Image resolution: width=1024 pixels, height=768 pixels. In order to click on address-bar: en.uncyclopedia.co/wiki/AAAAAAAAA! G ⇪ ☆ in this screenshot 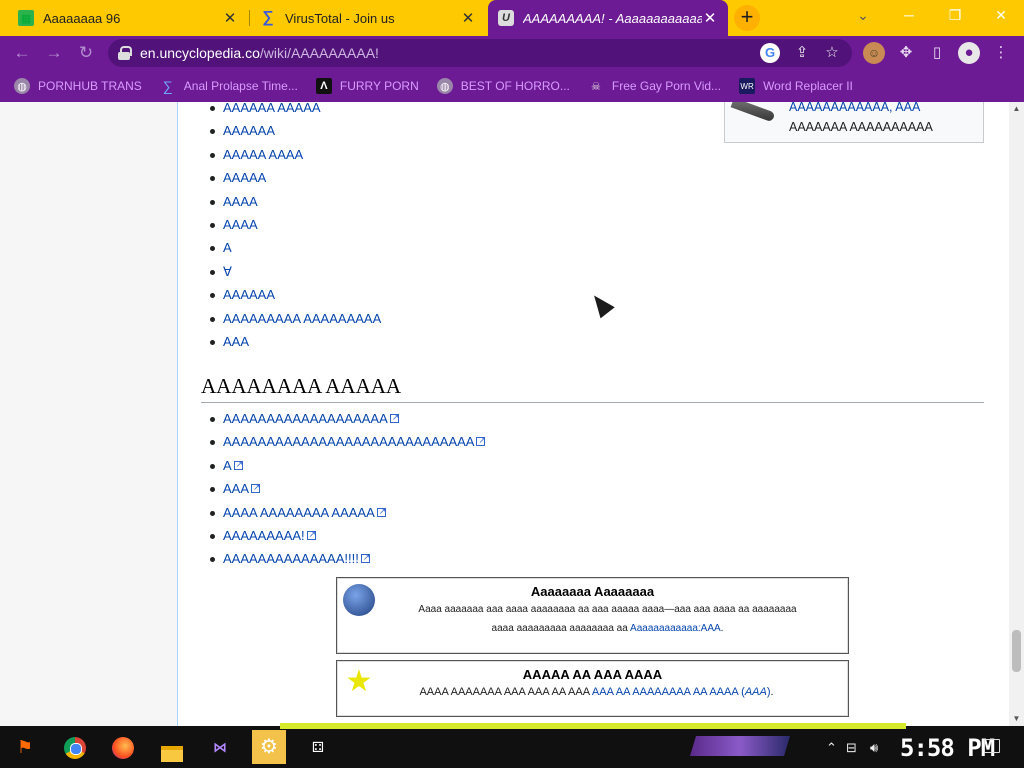, I will do `click(480, 53)`.